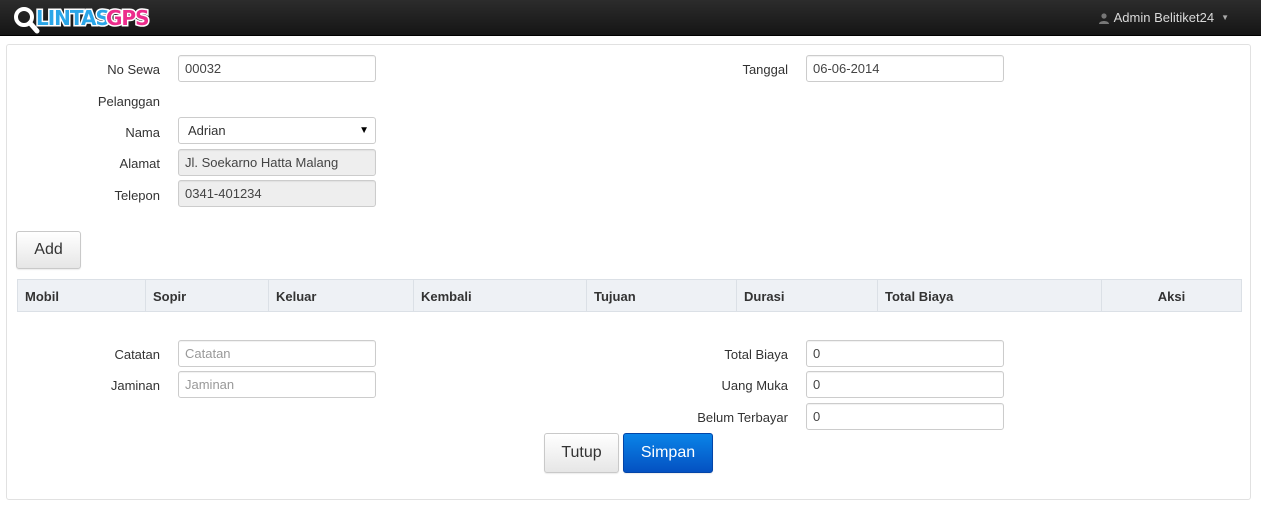 This screenshot has width=1261, height=513. I want to click on user-name: Admin Belitiket24, so click(1164, 17).